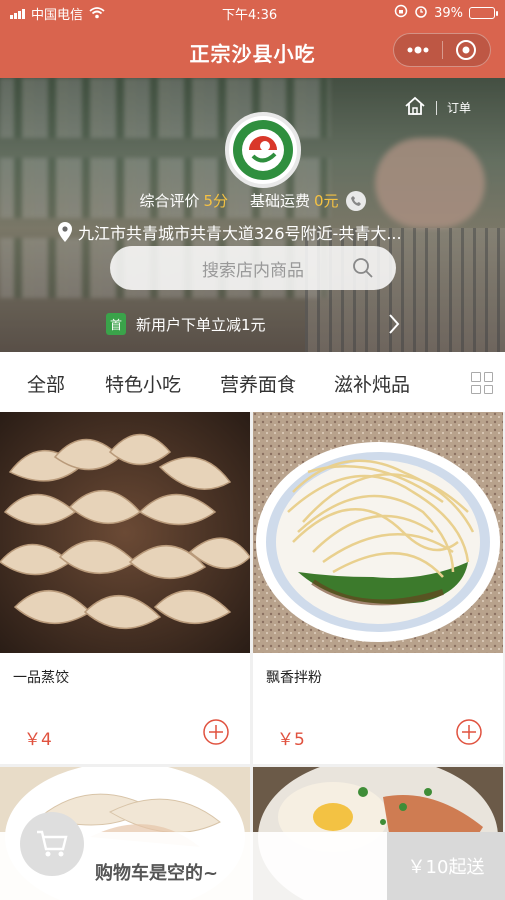 The width and height of the screenshot is (505, 900). I want to click on delivery-label: 基础运费, so click(280, 201).